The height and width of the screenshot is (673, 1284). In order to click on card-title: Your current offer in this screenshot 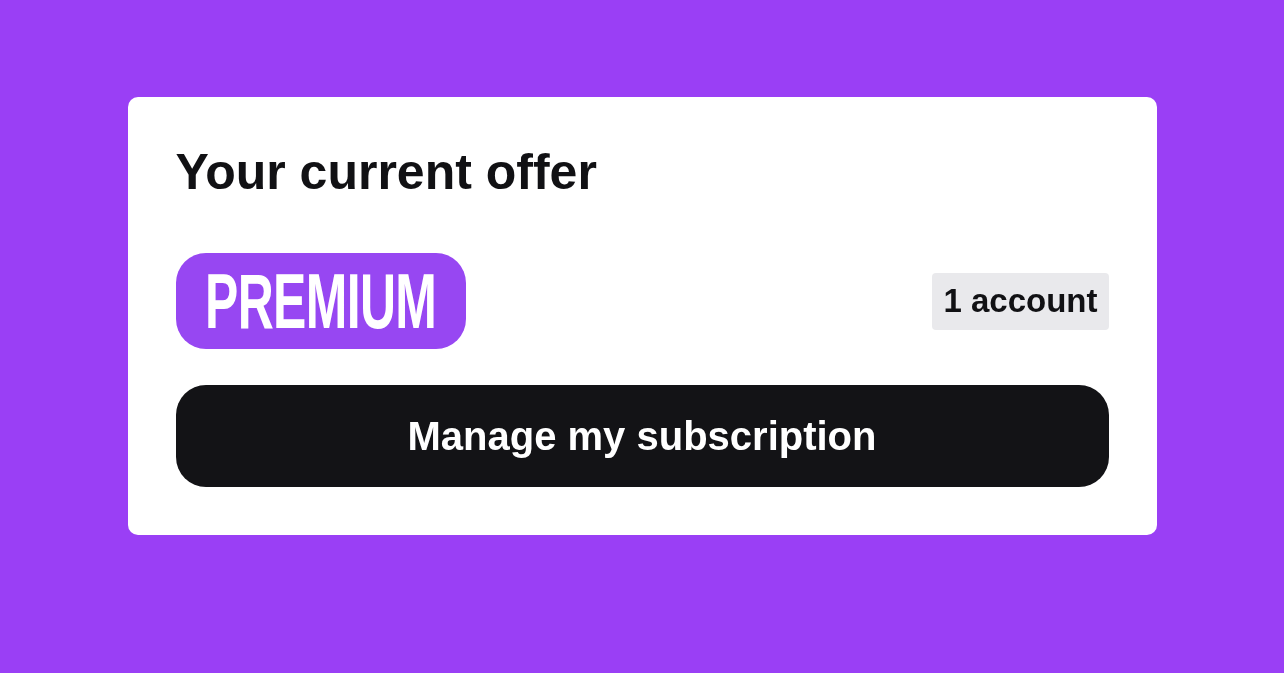, I will do `click(386, 172)`.